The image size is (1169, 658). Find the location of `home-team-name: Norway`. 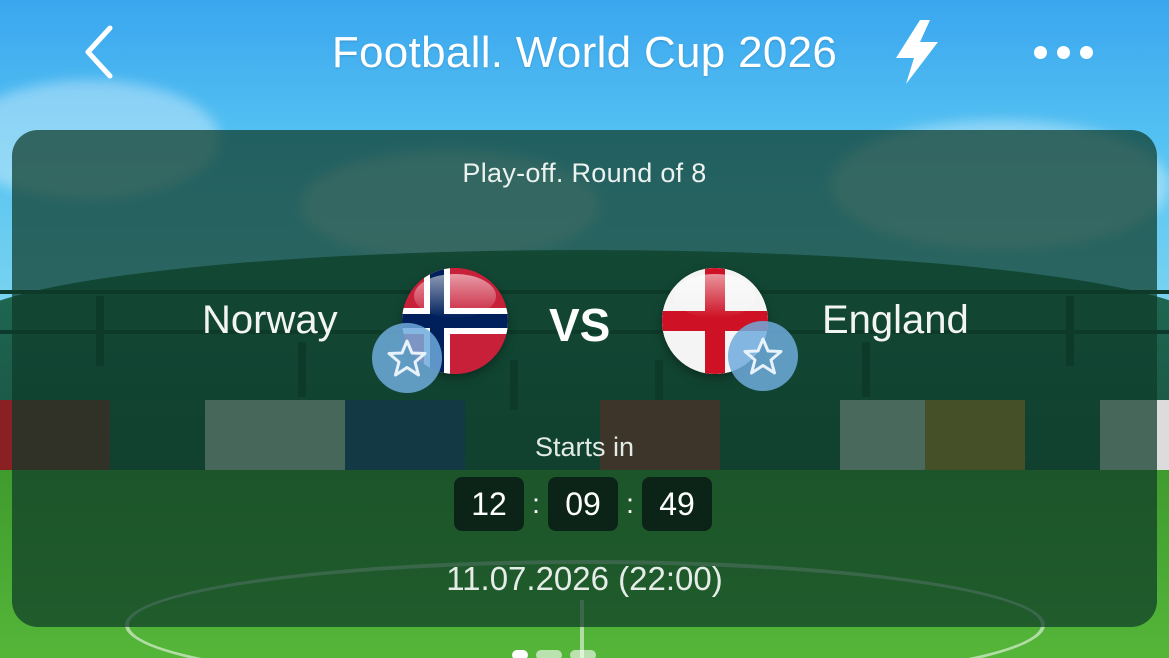

home-team-name: Norway is located at coordinates (270, 320).